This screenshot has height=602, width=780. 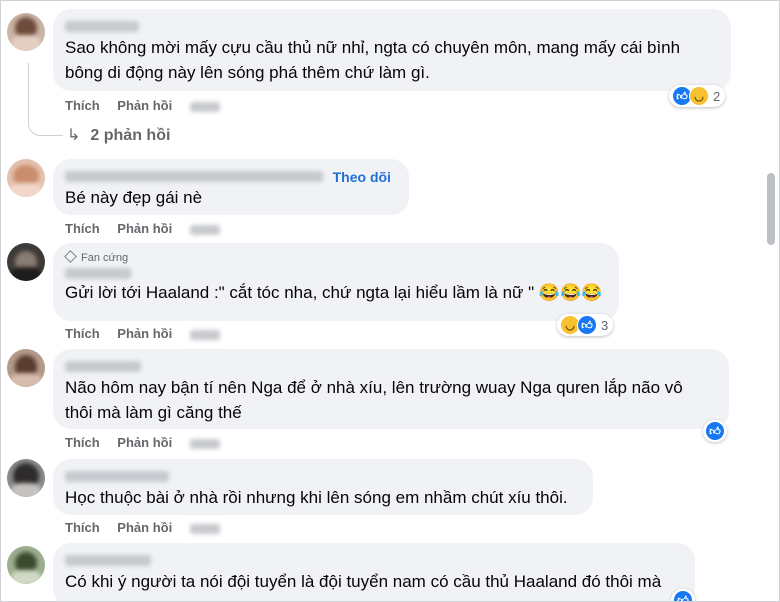 What do you see at coordinates (362, 177) in the screenshot?
I see `follow-button: Theo dõi` at bounding box center [362, 177].